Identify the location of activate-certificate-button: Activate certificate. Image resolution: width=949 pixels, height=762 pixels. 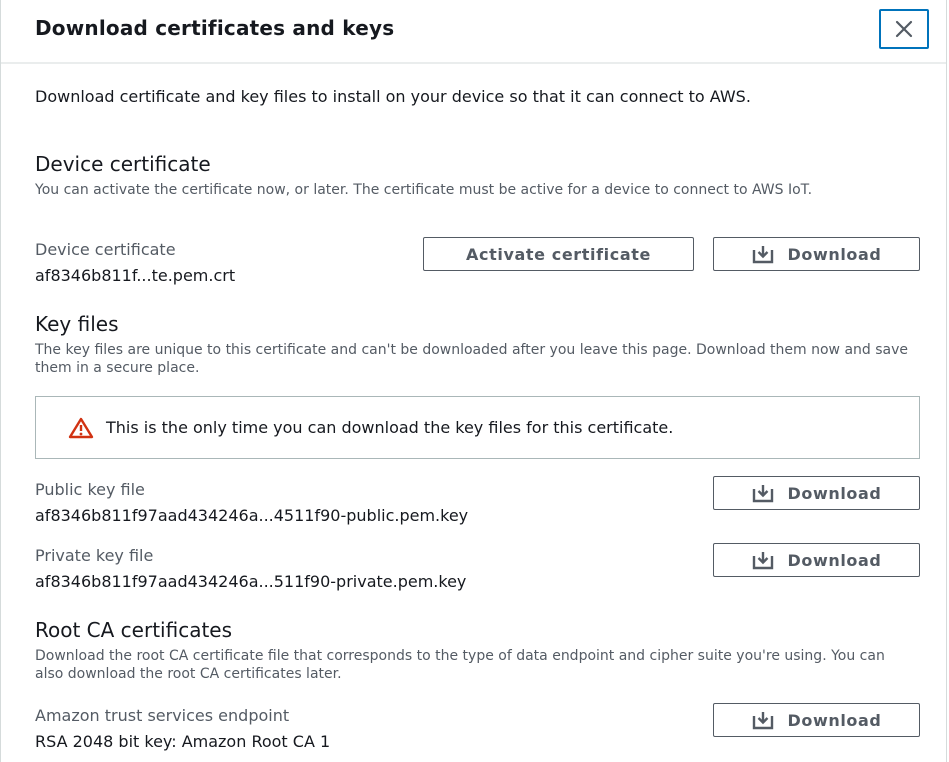
(558, 254).